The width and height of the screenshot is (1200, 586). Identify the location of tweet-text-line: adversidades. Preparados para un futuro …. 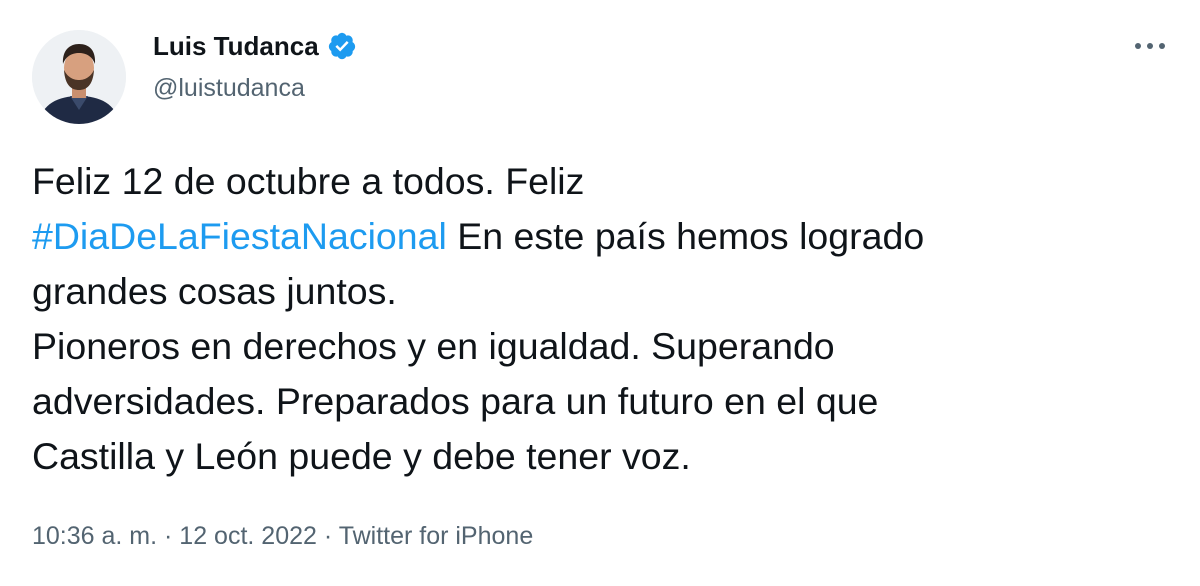
(455, 401).